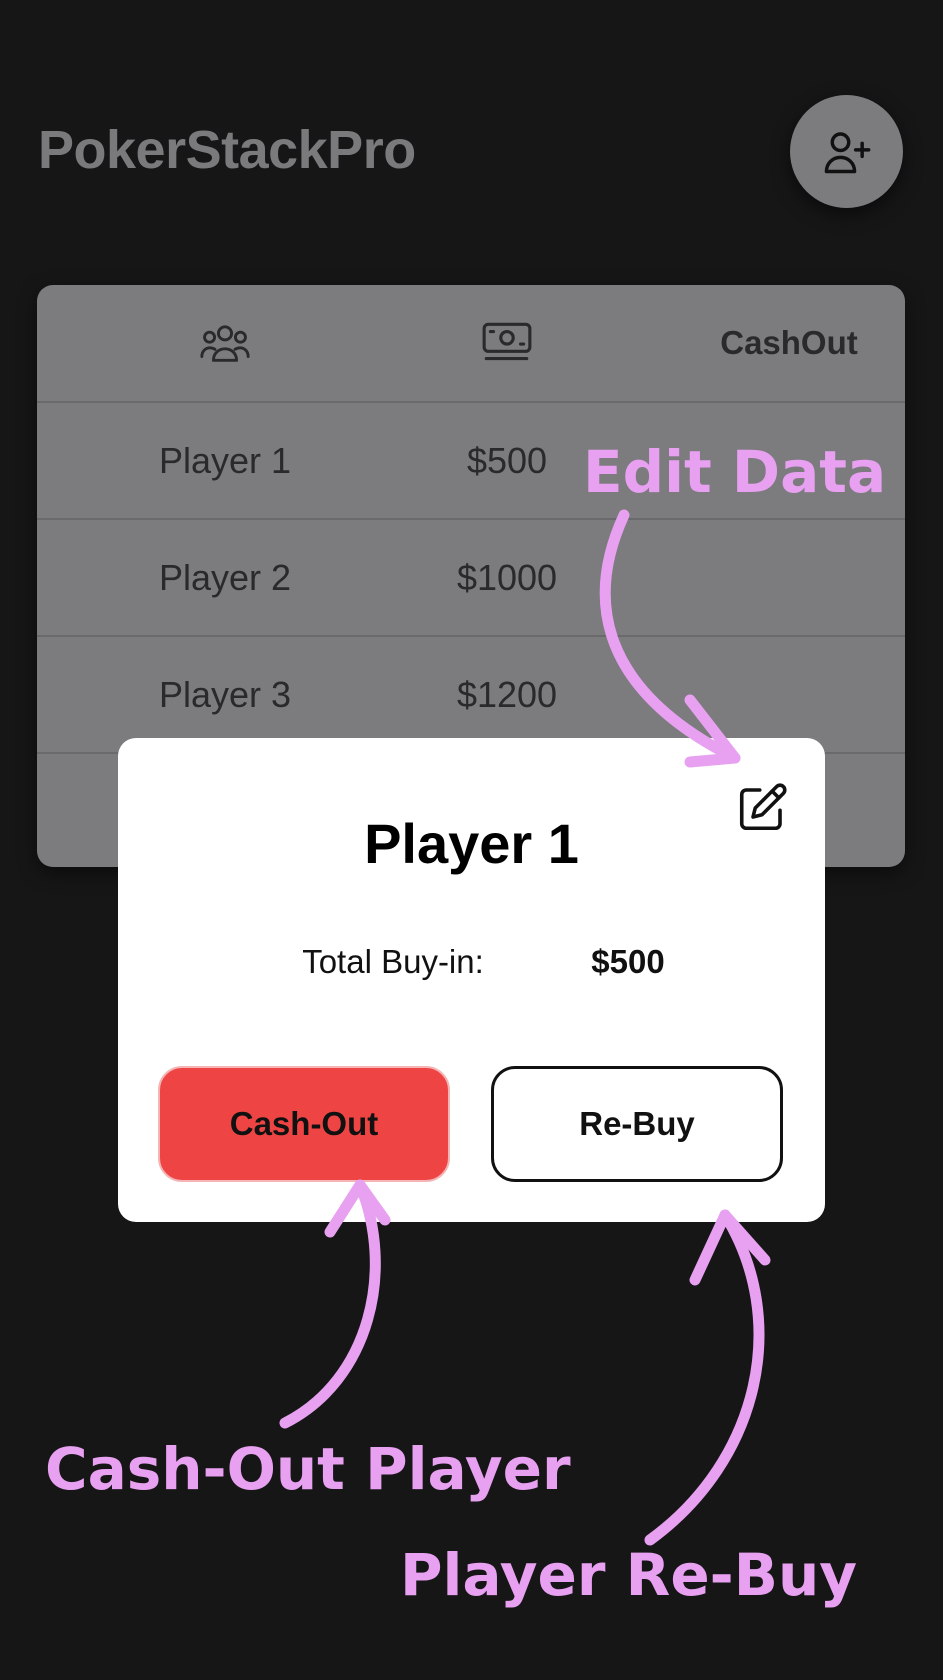 The height and width of the screenshot is (1680, 943). I want to click on table-header: CashOut, so click(471, 344).